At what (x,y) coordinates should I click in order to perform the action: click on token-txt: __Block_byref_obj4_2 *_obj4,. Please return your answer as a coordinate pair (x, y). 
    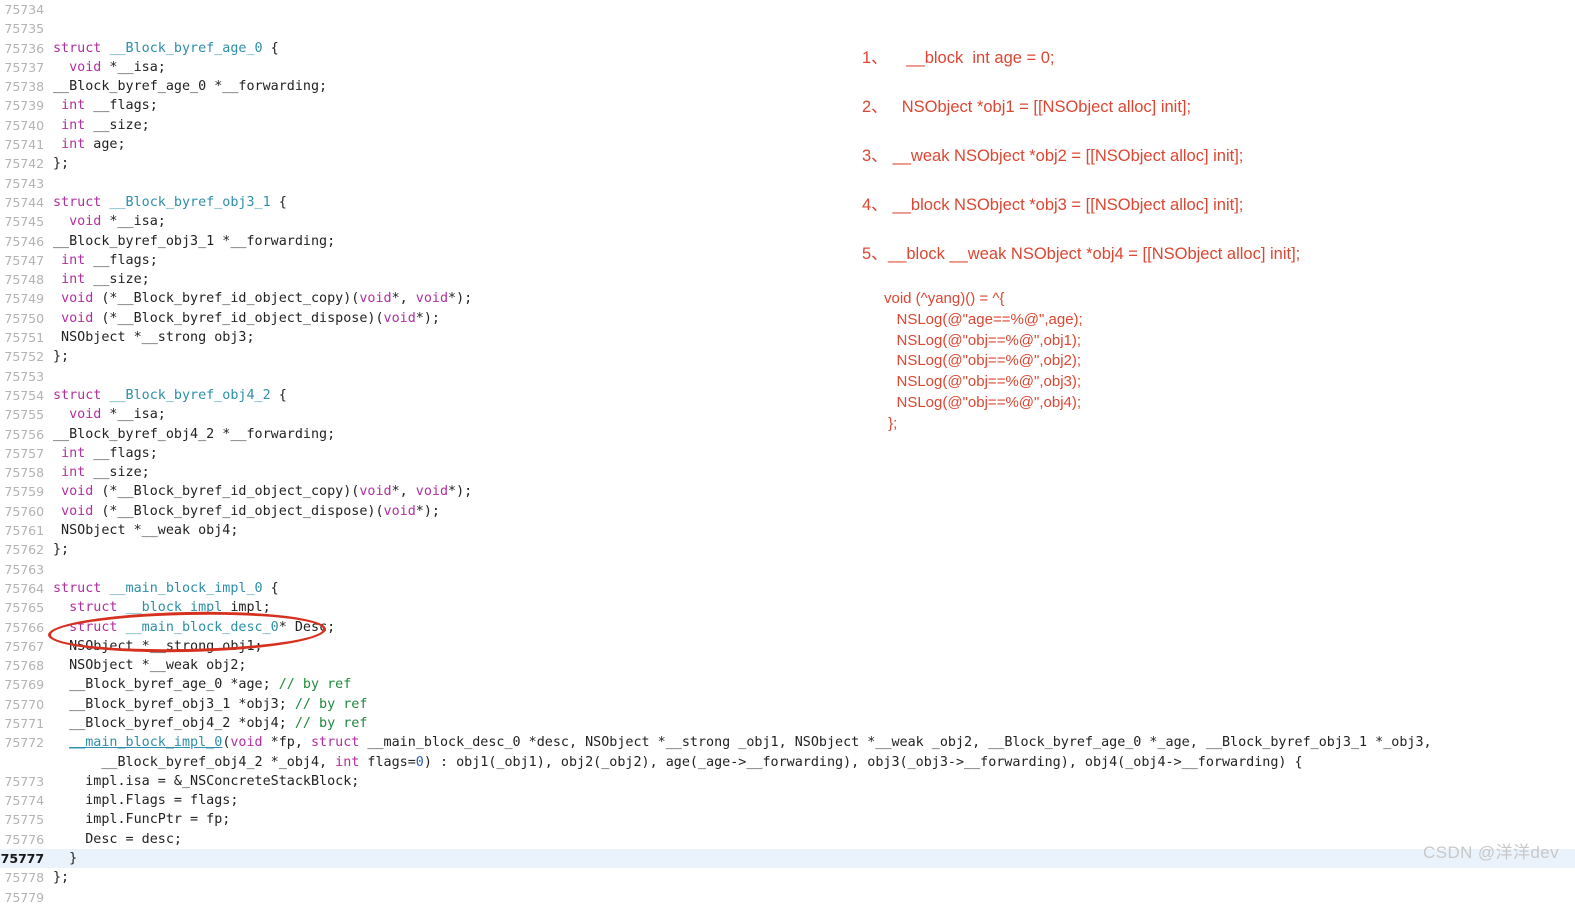
    Looking at the image, I should click on (194, 762).